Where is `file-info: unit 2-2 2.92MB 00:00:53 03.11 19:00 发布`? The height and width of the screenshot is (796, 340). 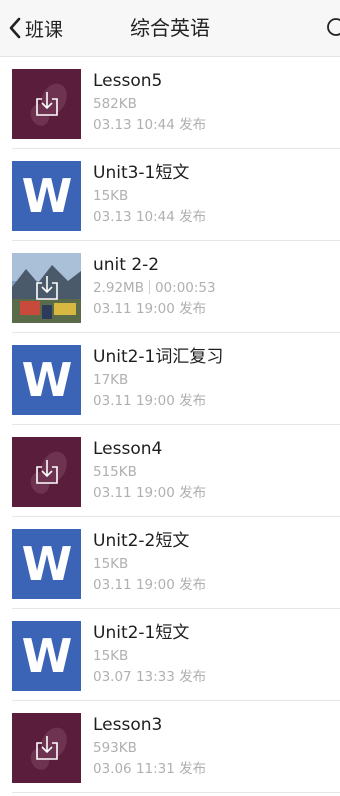
file-info: unit 2-2 2.92MB 00:00:53 03.11 19:00 发布 is located at coordinates (212, 286).